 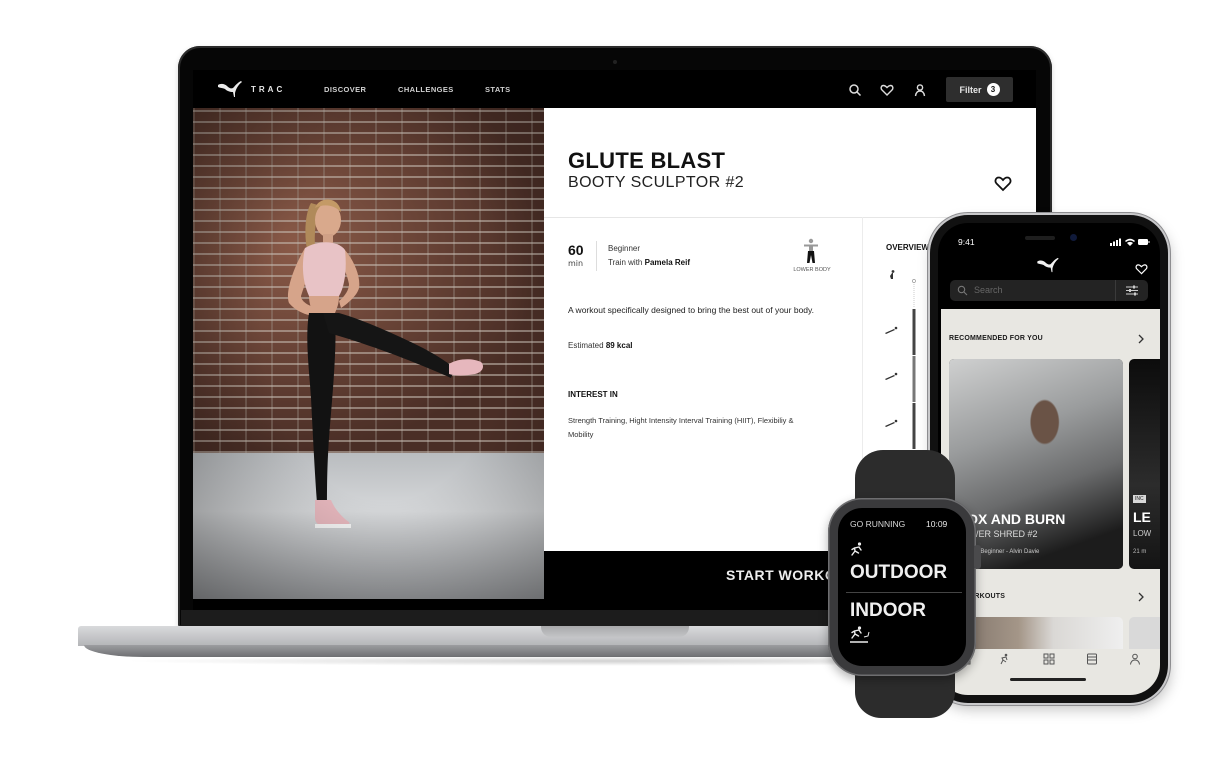 I want to click on card-subtitle: LOW, so click(x=1142, y=533).